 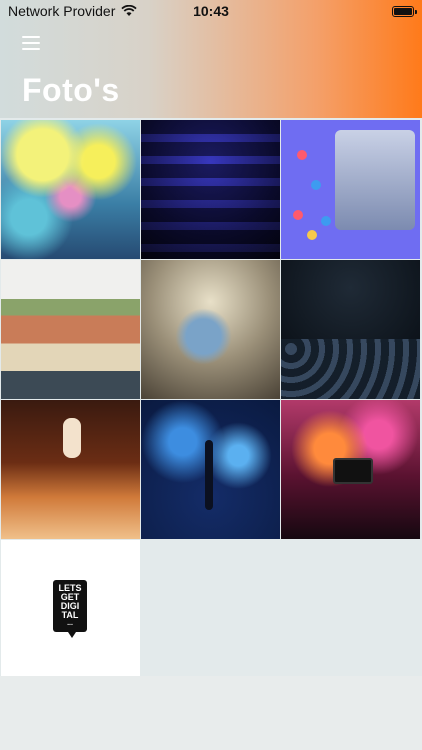 I want to click on status-bar: Network Provider 10:43, so click(x=211, y=11).